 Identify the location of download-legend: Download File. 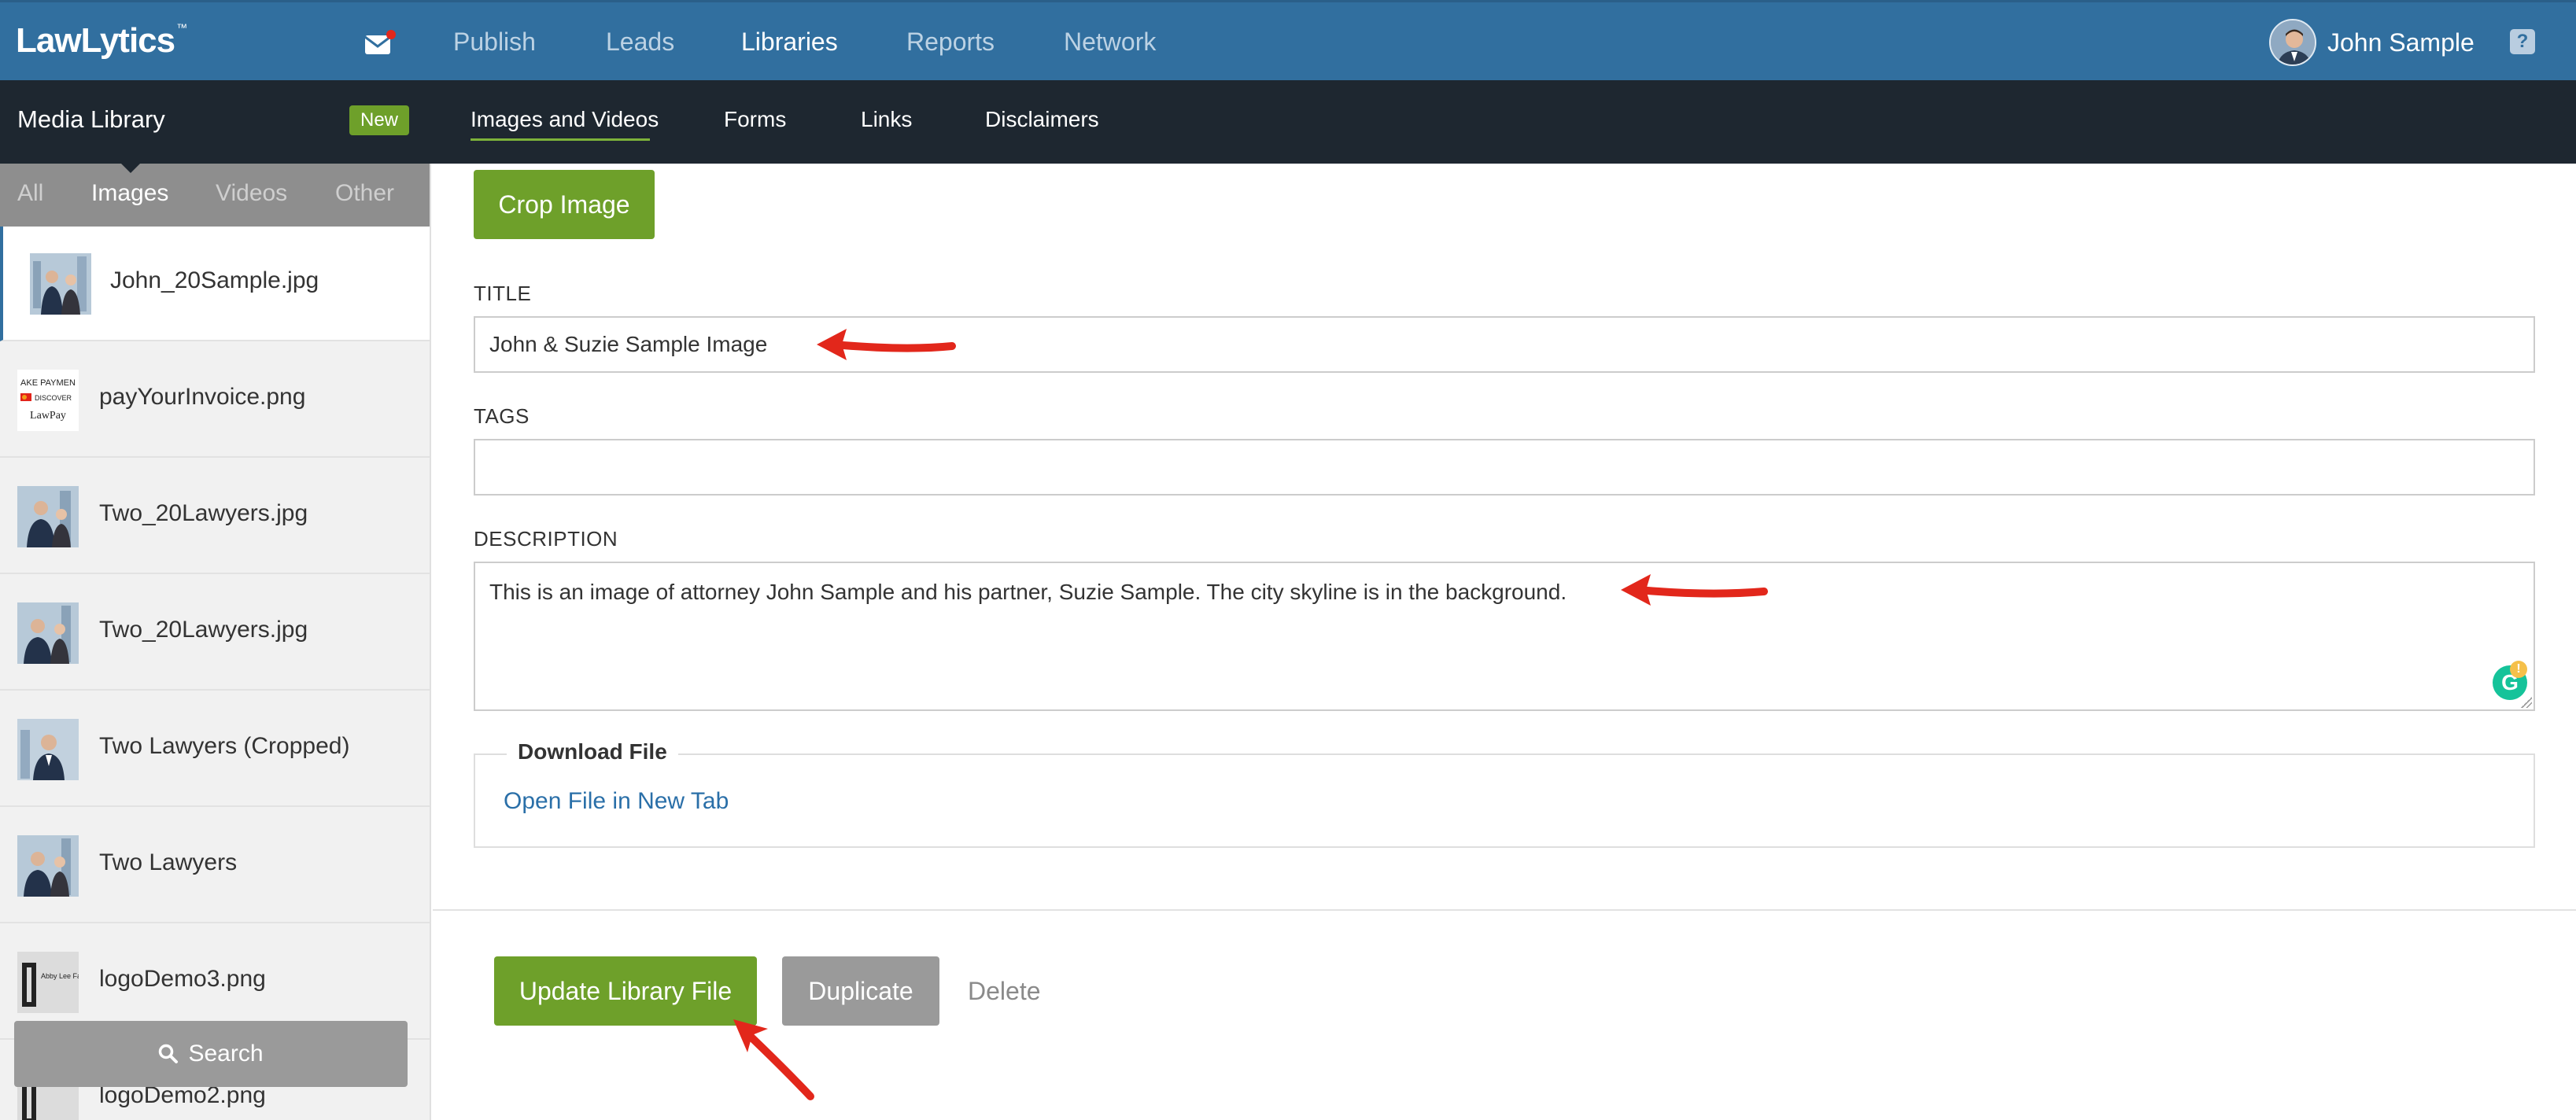
(592, 751).